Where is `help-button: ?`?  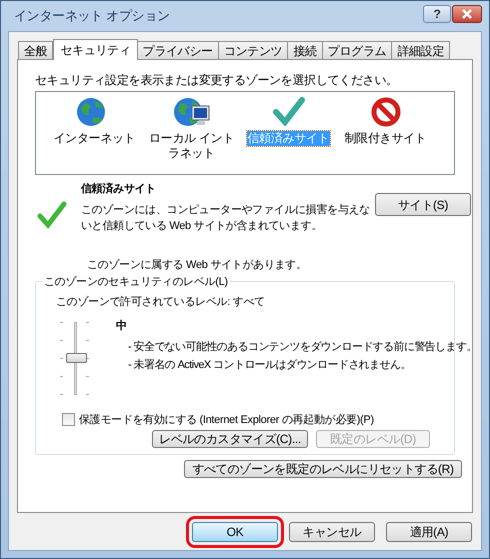 help-button: ? is located at coordinates (437, 14).